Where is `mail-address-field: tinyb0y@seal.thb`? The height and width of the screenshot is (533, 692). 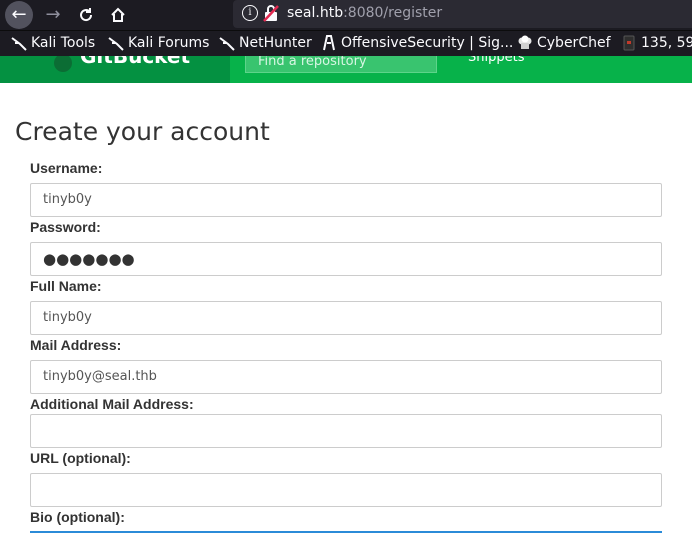
mail-address-field: tinyb0y@seal.thb is located at coordinates (346, 377).